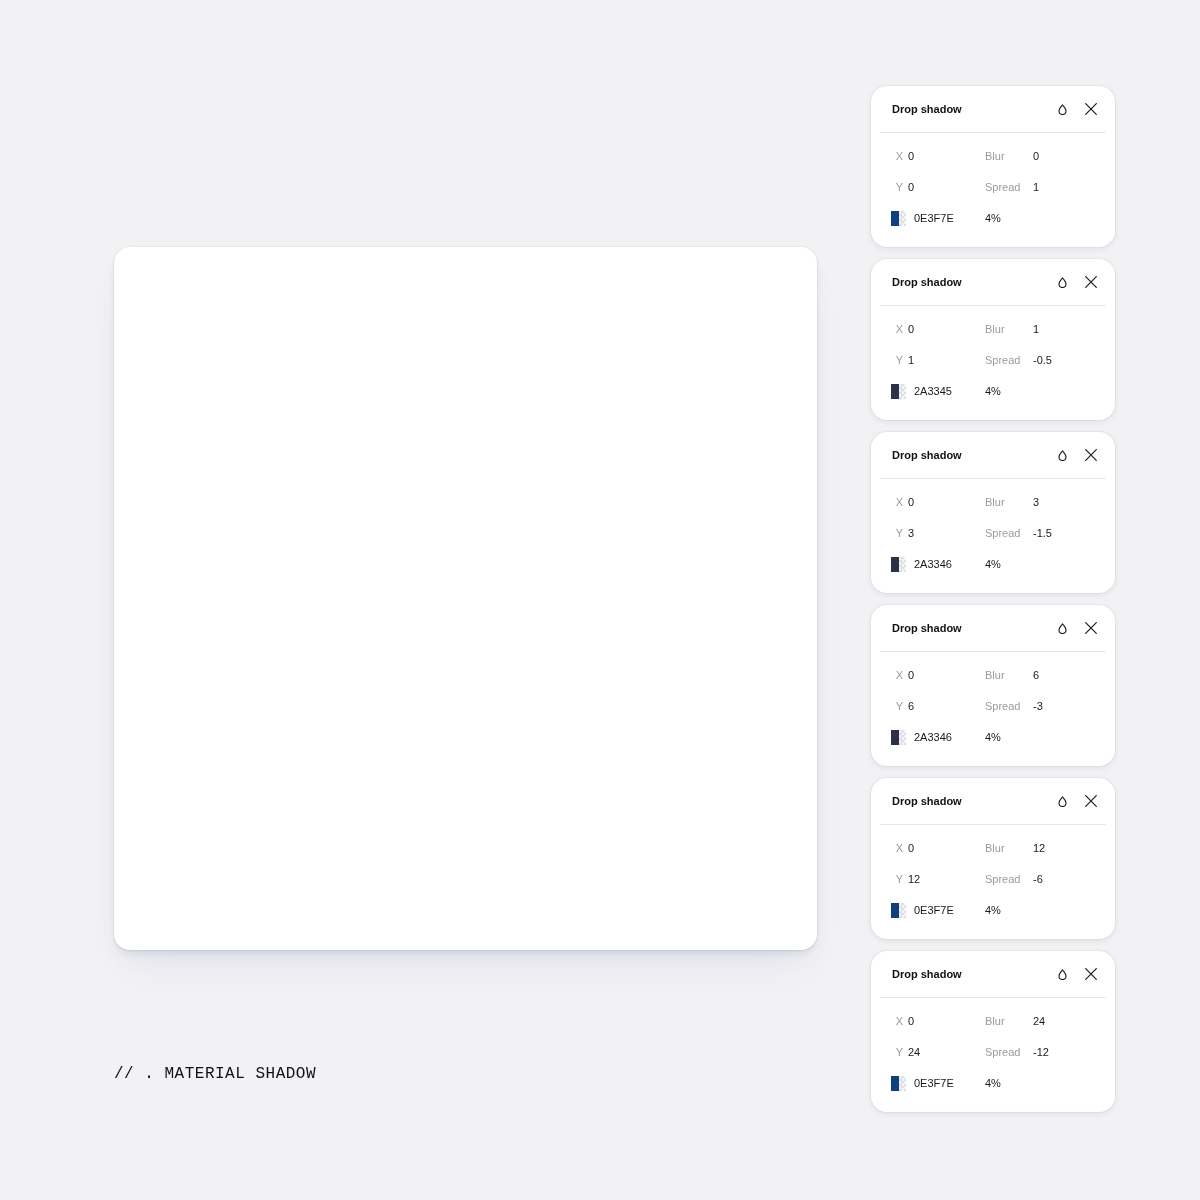 The image size is (1200, 1200). I want to click on caption: // . MATERIAL SHADOW, so click(215, 1074).